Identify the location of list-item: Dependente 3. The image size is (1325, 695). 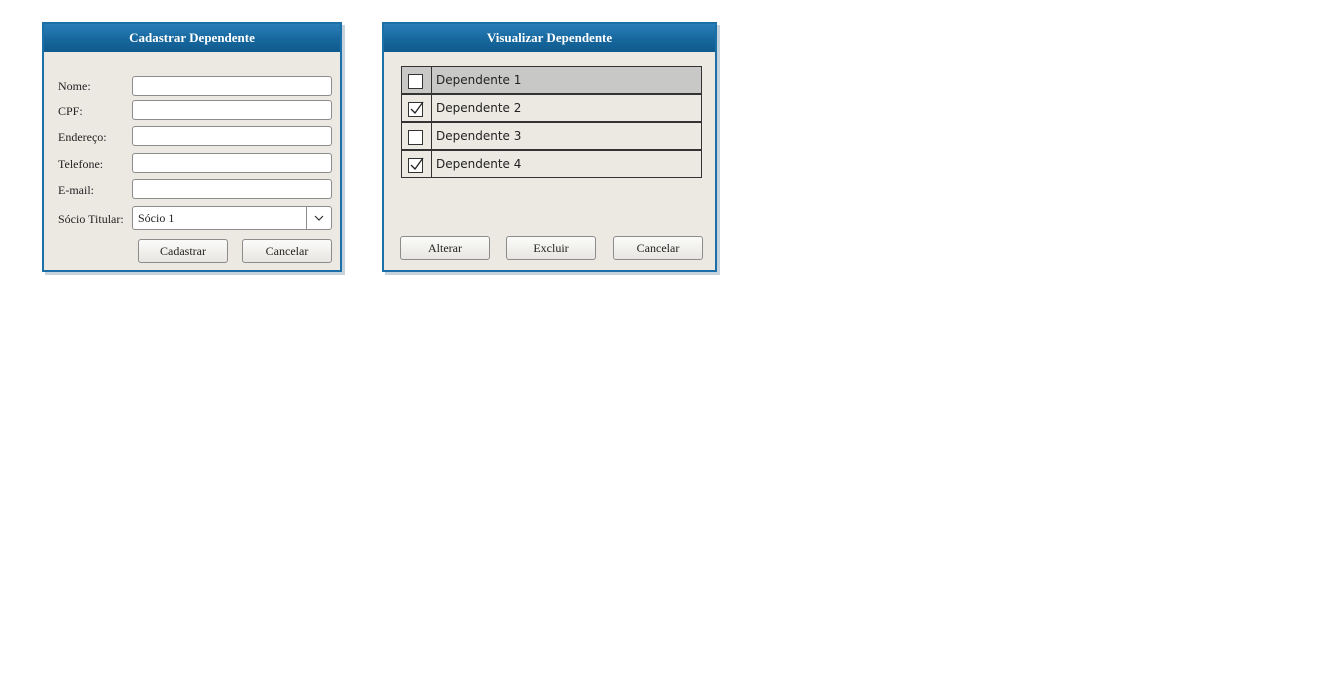
(551, 136).